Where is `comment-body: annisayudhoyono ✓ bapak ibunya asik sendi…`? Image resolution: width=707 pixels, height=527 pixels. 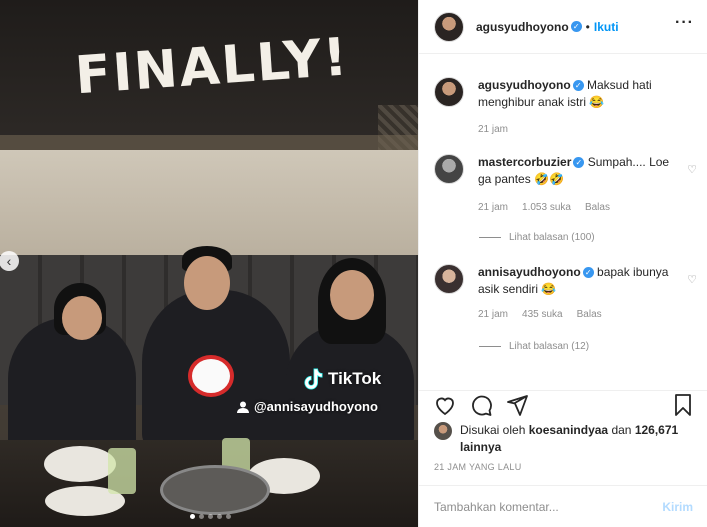 comment-body: annisayudhoyono ✓ bapak ibunya asik sendi… is located at coordinates (580, 281).